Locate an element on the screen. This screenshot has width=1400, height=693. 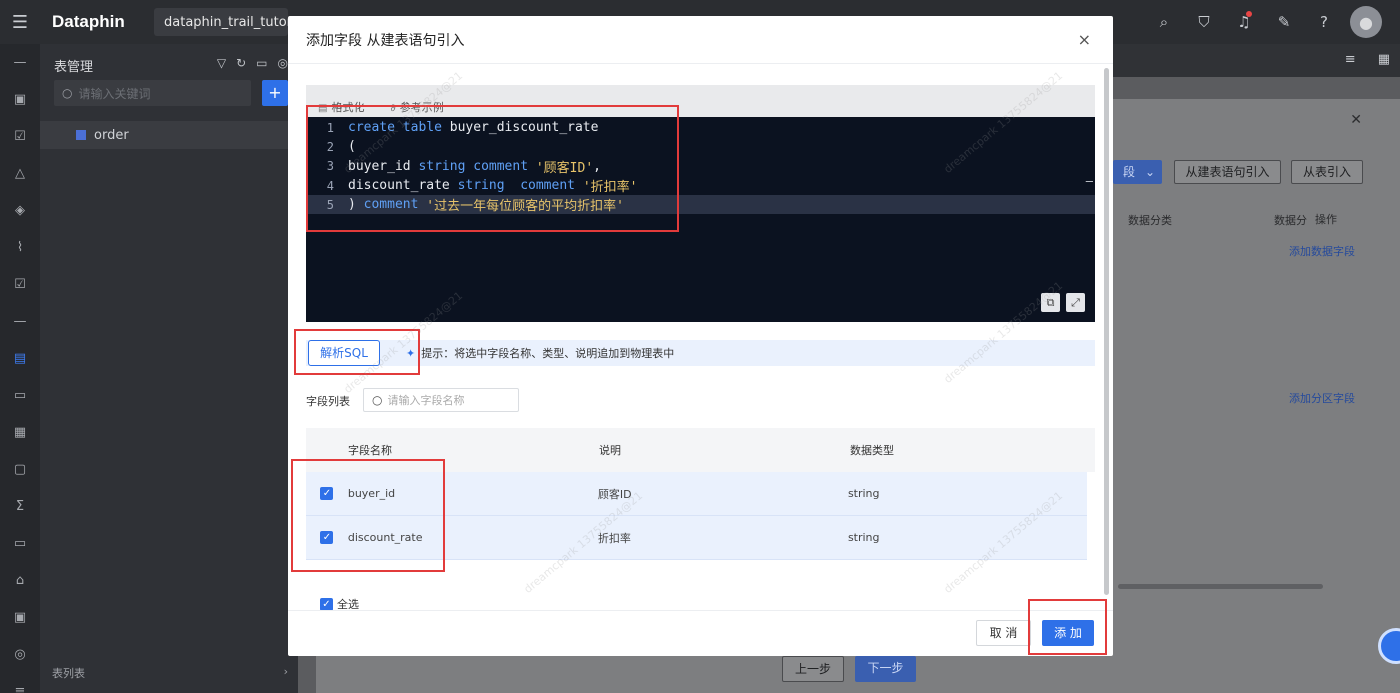
code-line: 5) comment '过去一年每位顾客的平均折扣率' is located at coordinates (700, 205).